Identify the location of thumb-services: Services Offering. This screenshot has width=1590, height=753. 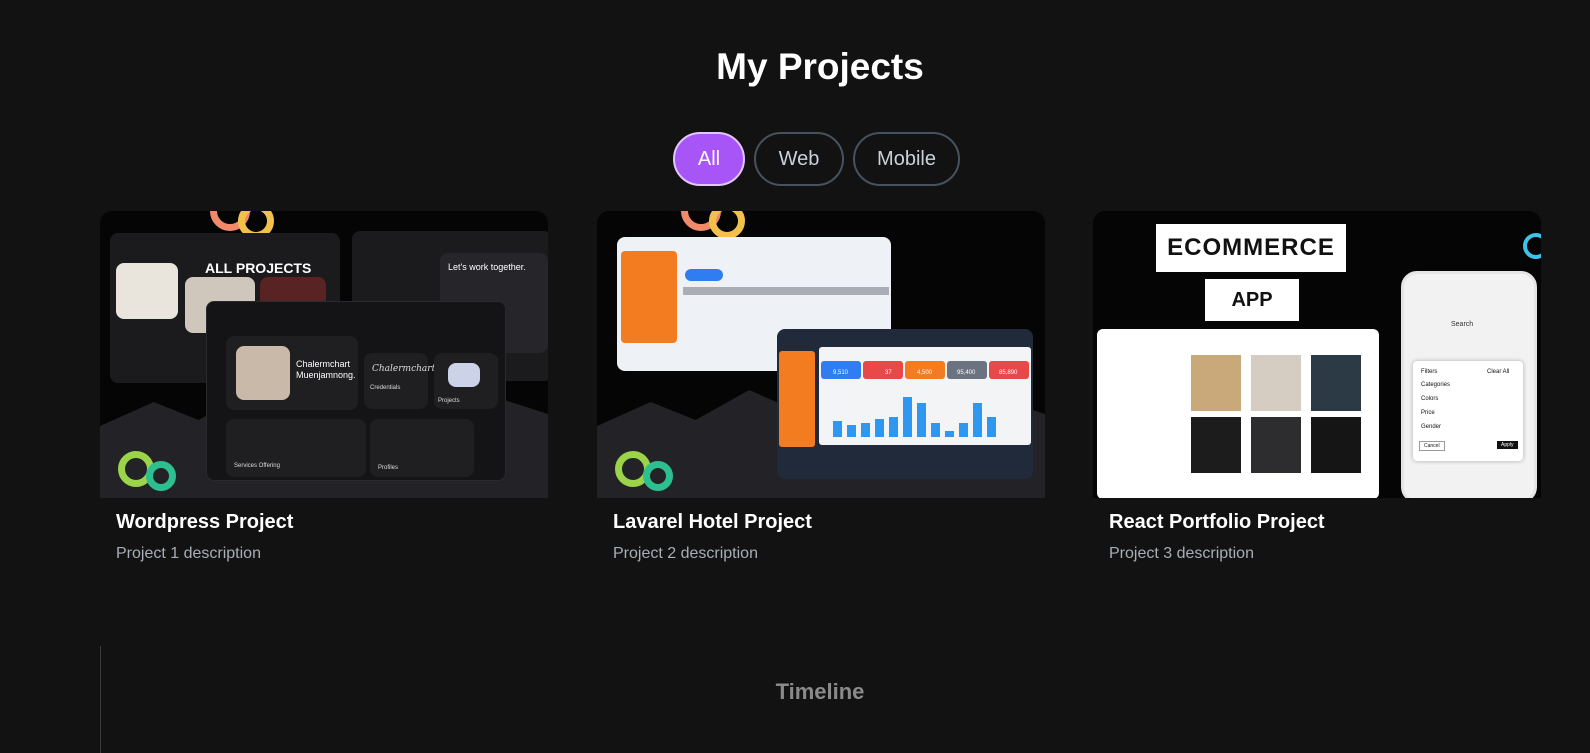
(257, 466).